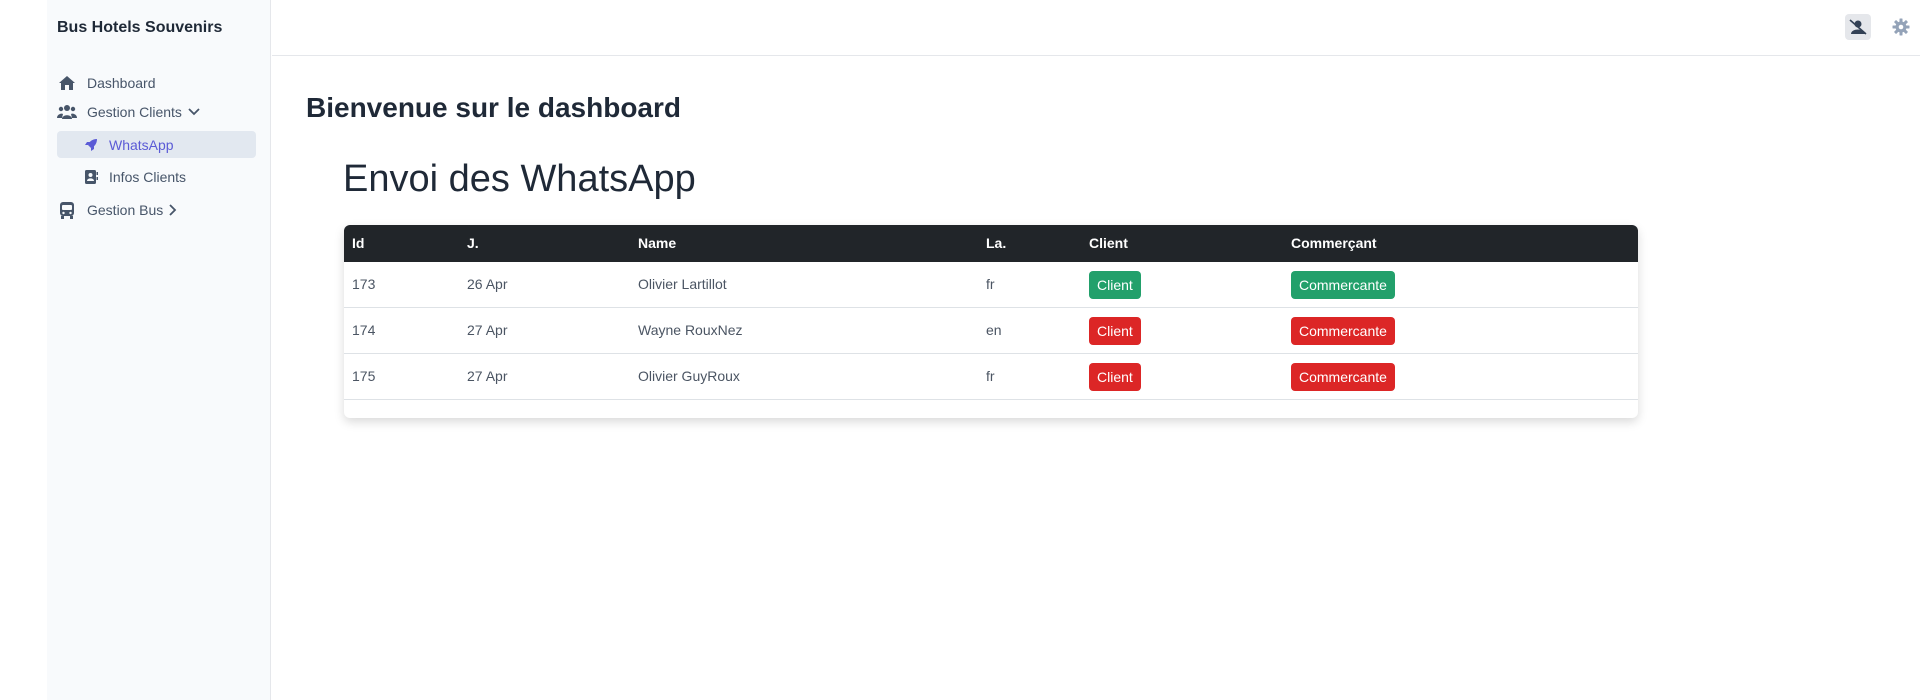 The height and width of the screenshot is (700, 1920). What do you see at coordinates (358, 243) in the screenshot?
I see `column-header-id: Id` at bounding box center [358, 243].